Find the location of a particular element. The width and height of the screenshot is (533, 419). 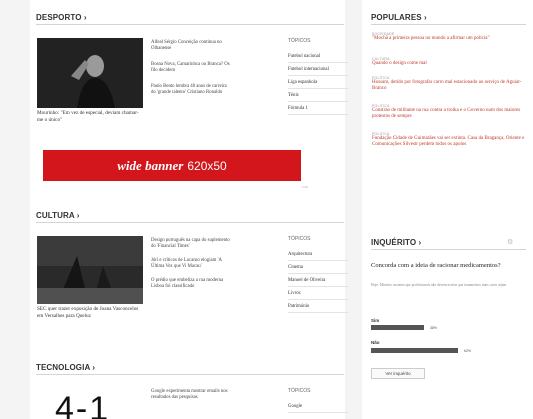

topic-link: Ténis is located at coordinates (318, 95).